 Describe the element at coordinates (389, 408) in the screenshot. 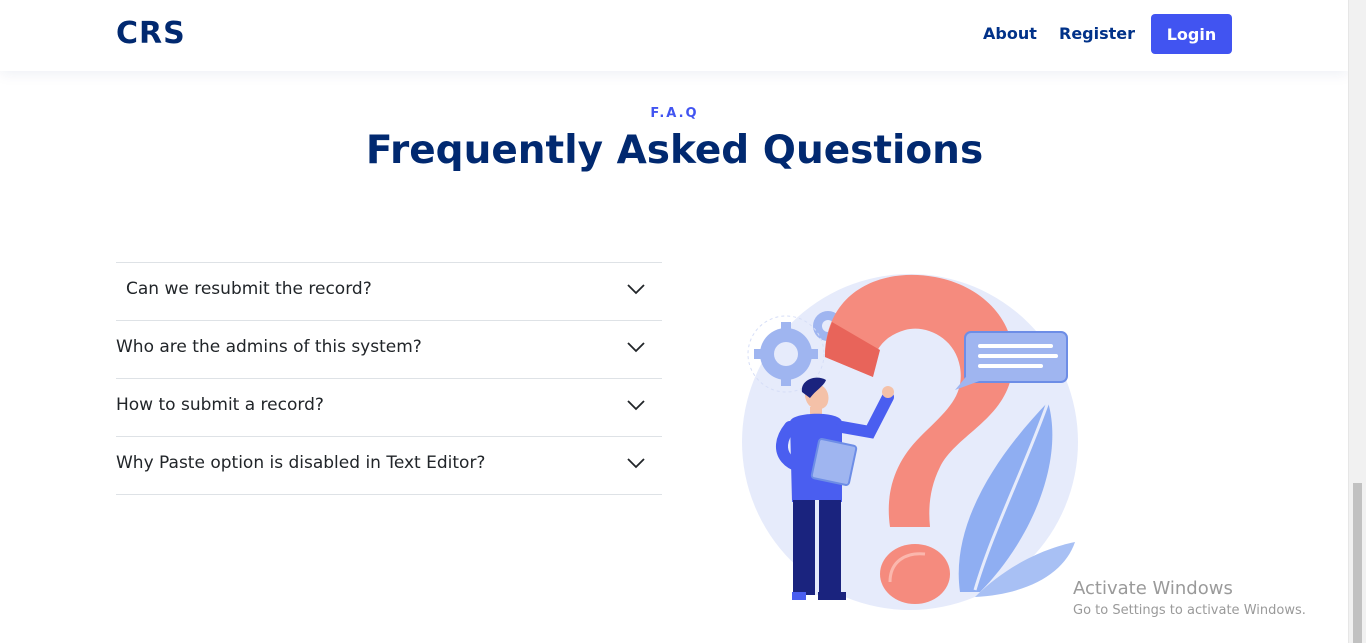

I see `faq-item: How to submit a record?` at that location.